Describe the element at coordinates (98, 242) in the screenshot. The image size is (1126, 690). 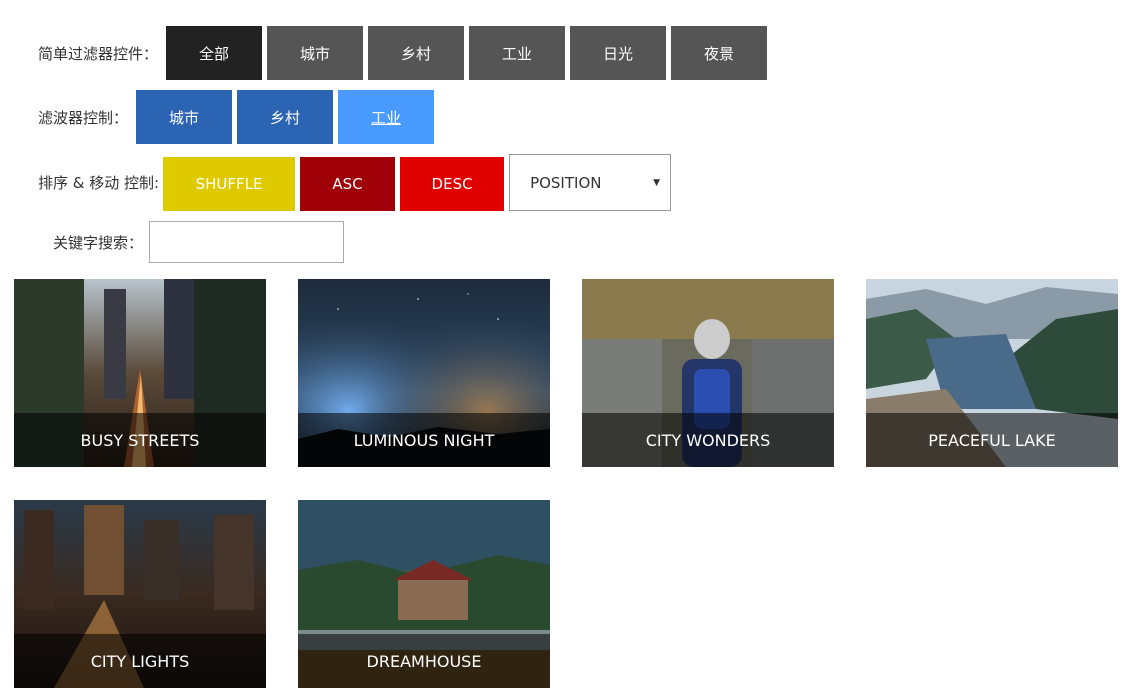
I see `search-label: 关键字搜索：` at that location.